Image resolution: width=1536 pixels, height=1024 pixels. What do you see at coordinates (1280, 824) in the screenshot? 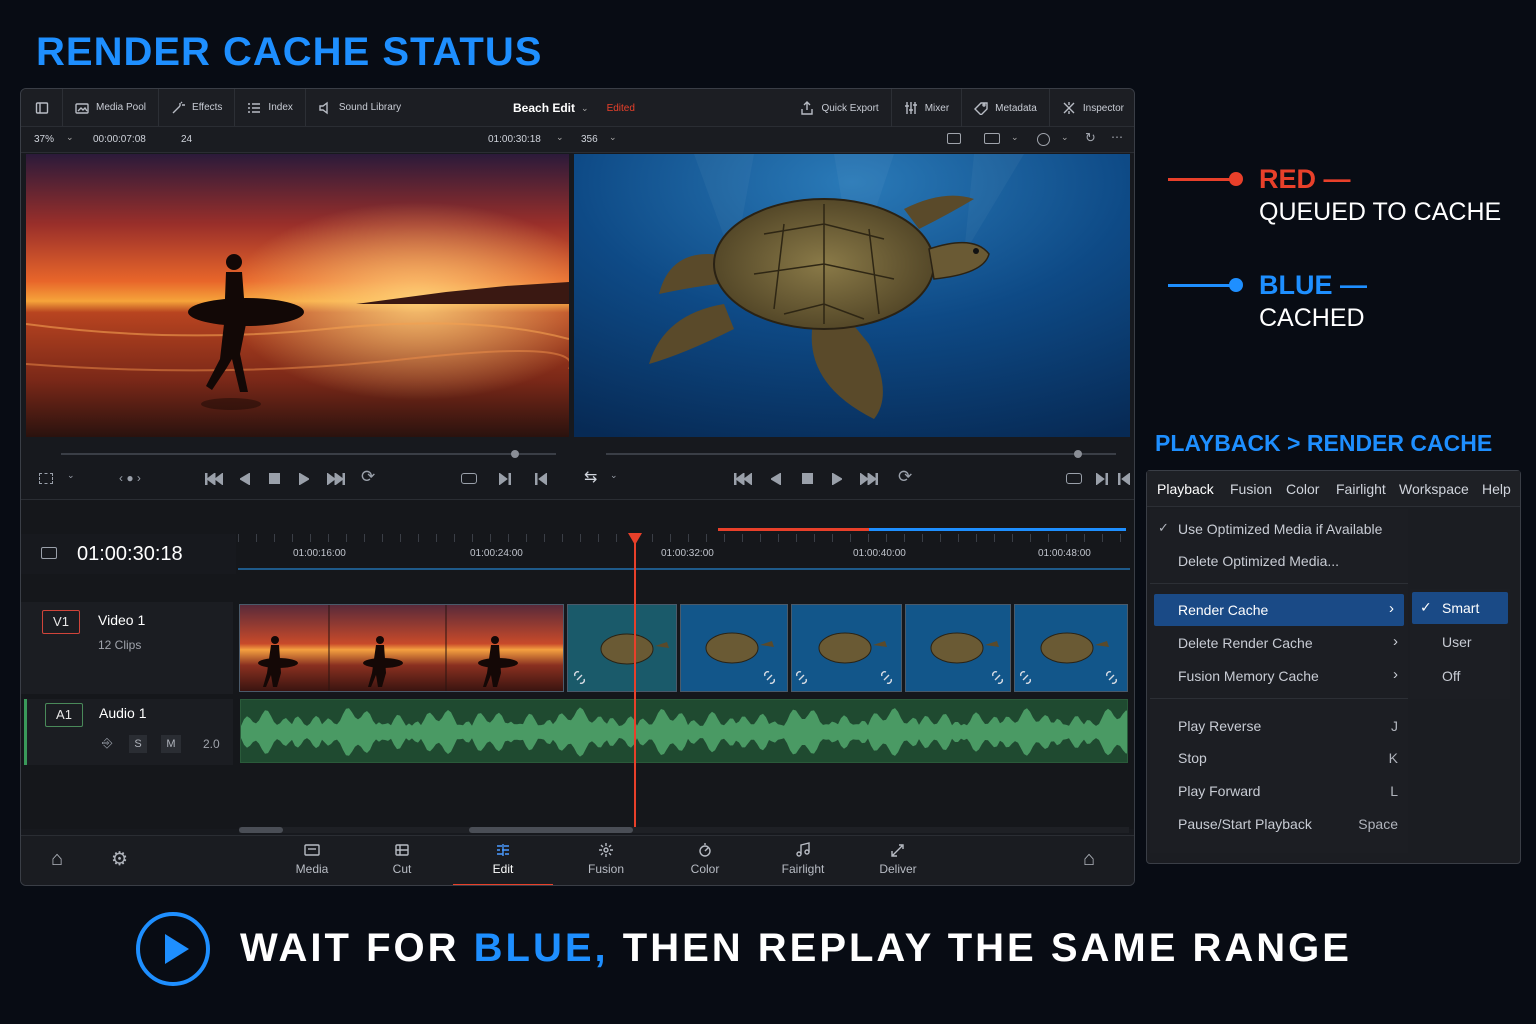
I see `menu-item-pause-start: Pause/Start Playback Space` at bounding box center [1280, 824].